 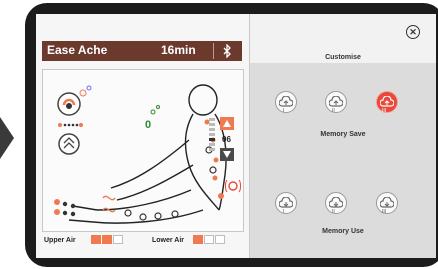 What do you see at coordinates (284, 212) in the screenshot?
I see `use-slot-1-label: I` at bounding box center [284, 212].